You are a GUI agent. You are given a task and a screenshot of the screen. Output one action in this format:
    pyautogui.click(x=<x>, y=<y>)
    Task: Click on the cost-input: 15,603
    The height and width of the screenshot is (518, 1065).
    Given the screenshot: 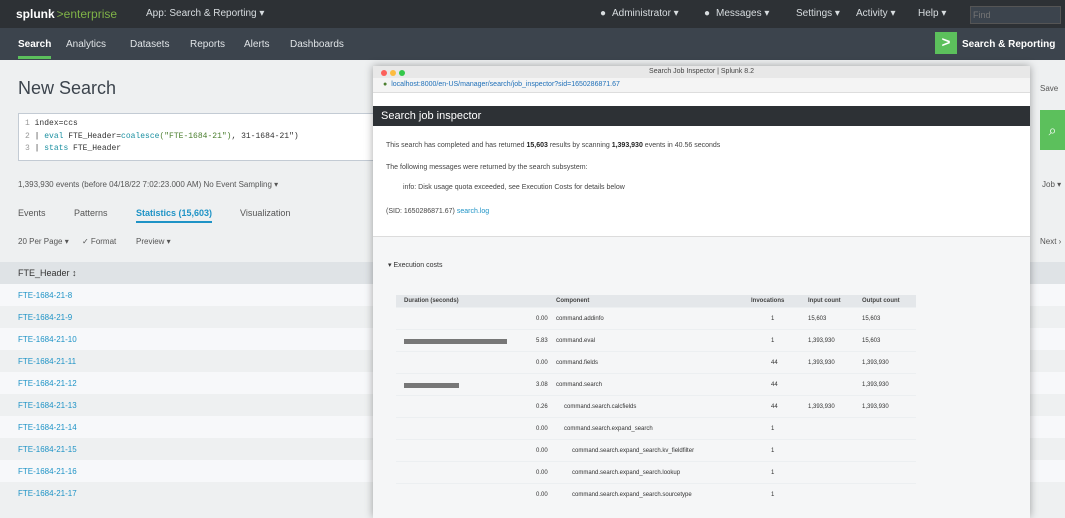 What is the action you would take?
    pyautogui.click(x=817, y=319)
    